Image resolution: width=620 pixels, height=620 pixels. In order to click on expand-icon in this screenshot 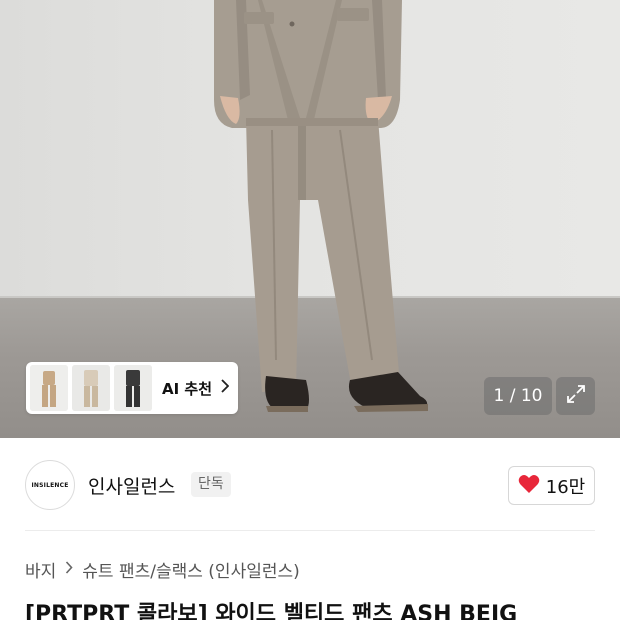, I will do `click(576, 396)`.